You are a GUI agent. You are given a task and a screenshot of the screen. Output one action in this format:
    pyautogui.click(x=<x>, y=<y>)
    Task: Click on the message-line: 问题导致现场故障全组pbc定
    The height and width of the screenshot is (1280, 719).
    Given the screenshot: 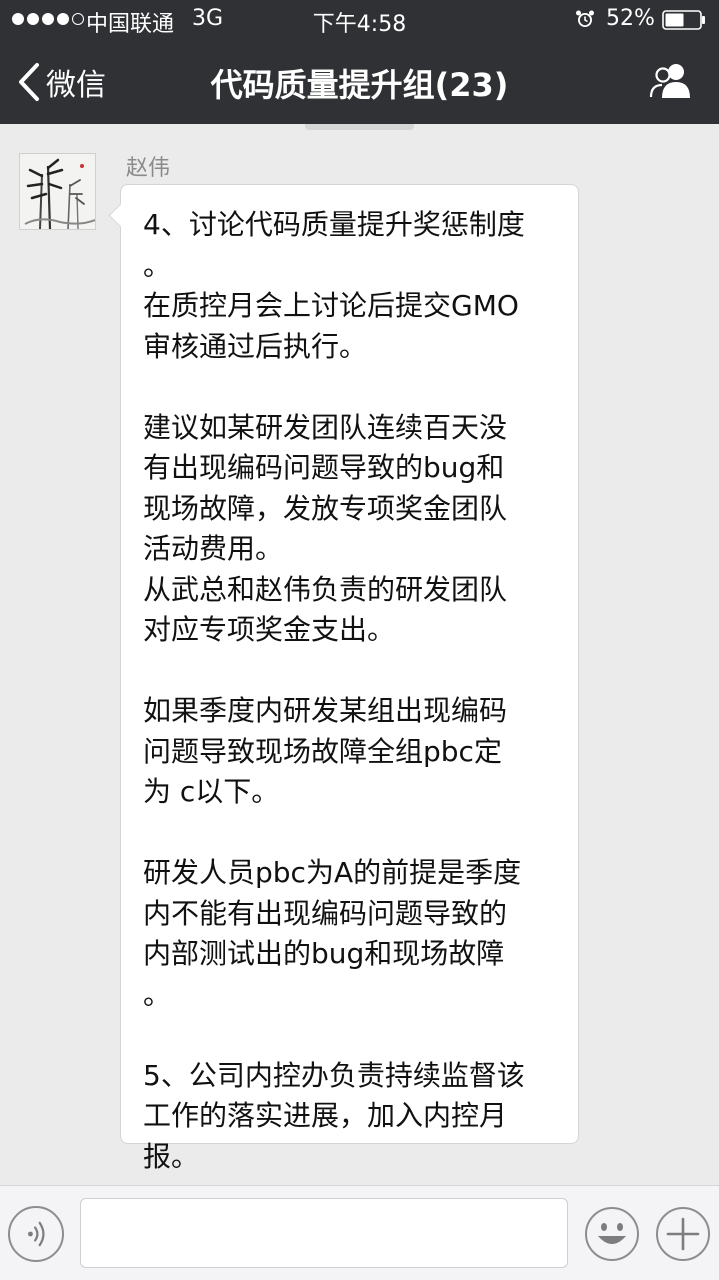 What is the action you would take?
    pyautogui.click(x=322, y=751)
    